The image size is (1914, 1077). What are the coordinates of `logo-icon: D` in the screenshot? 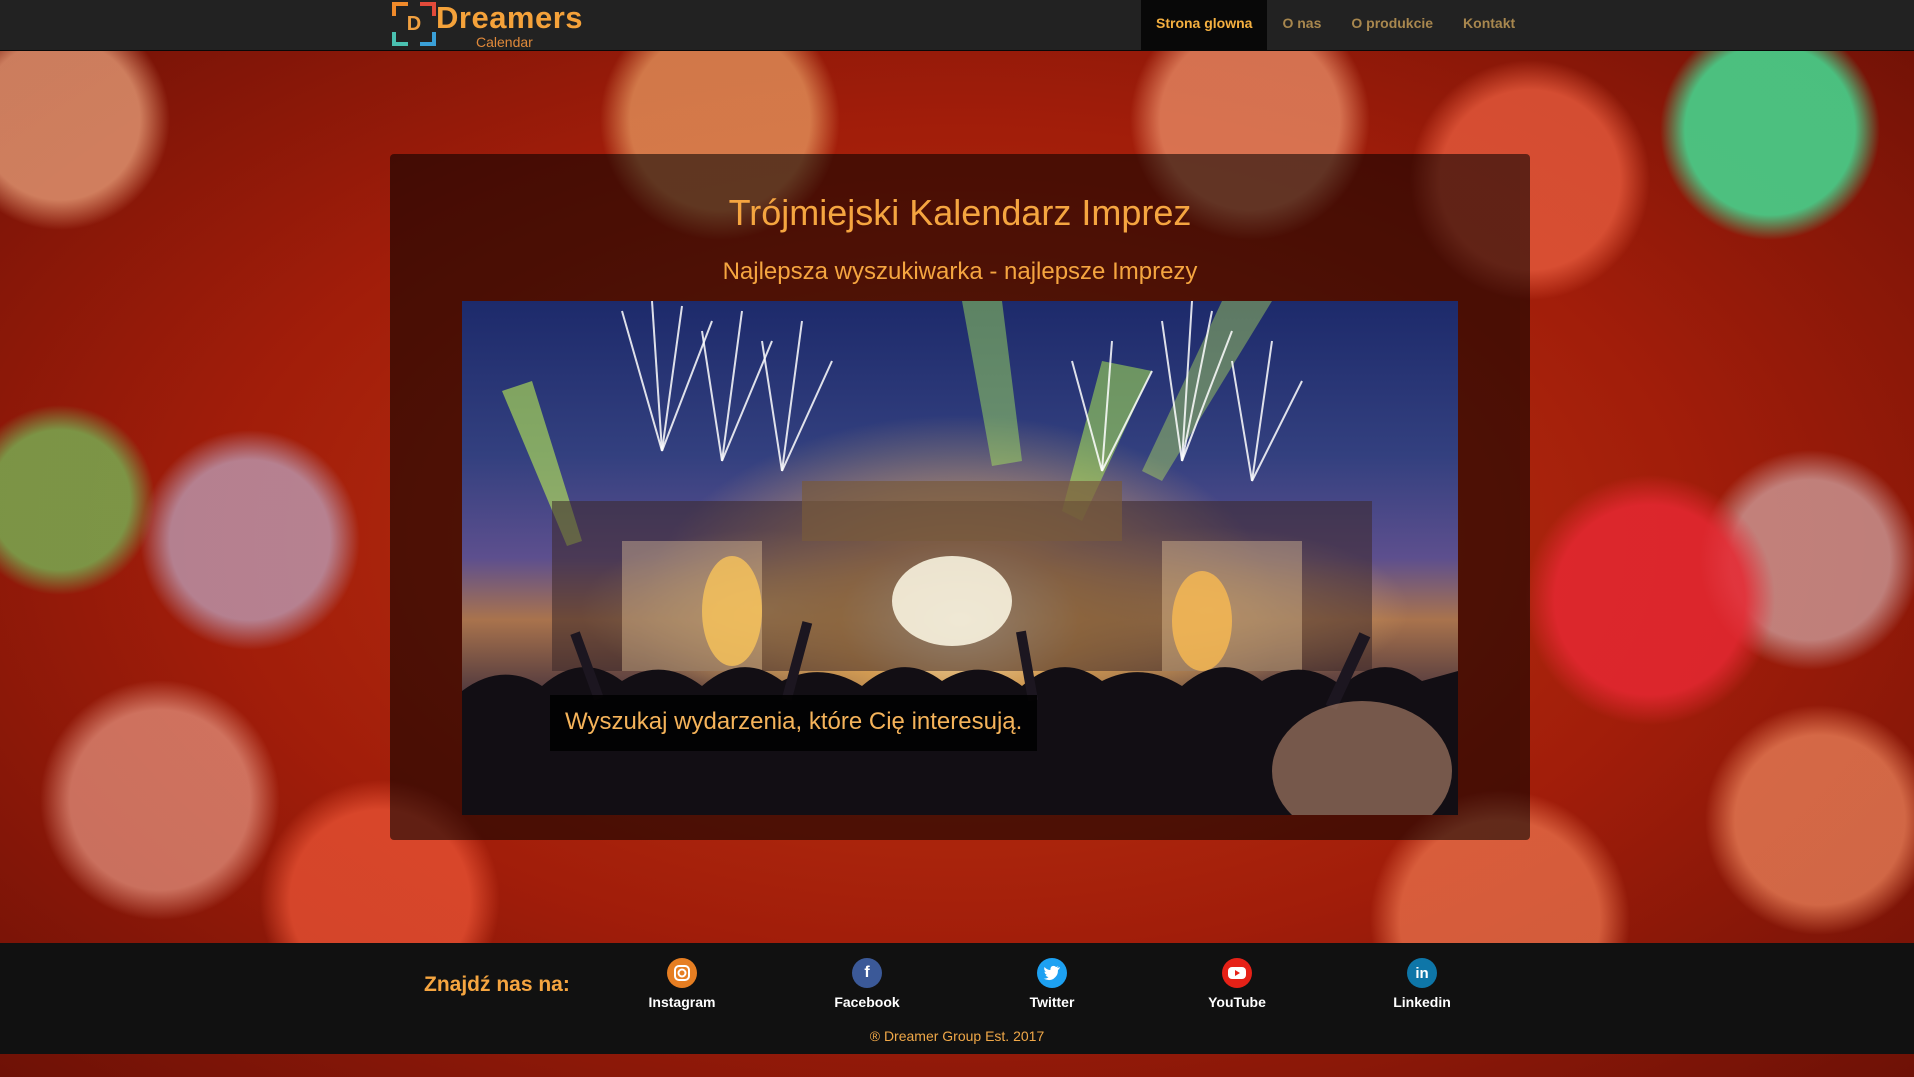 It's located at (414, 24).